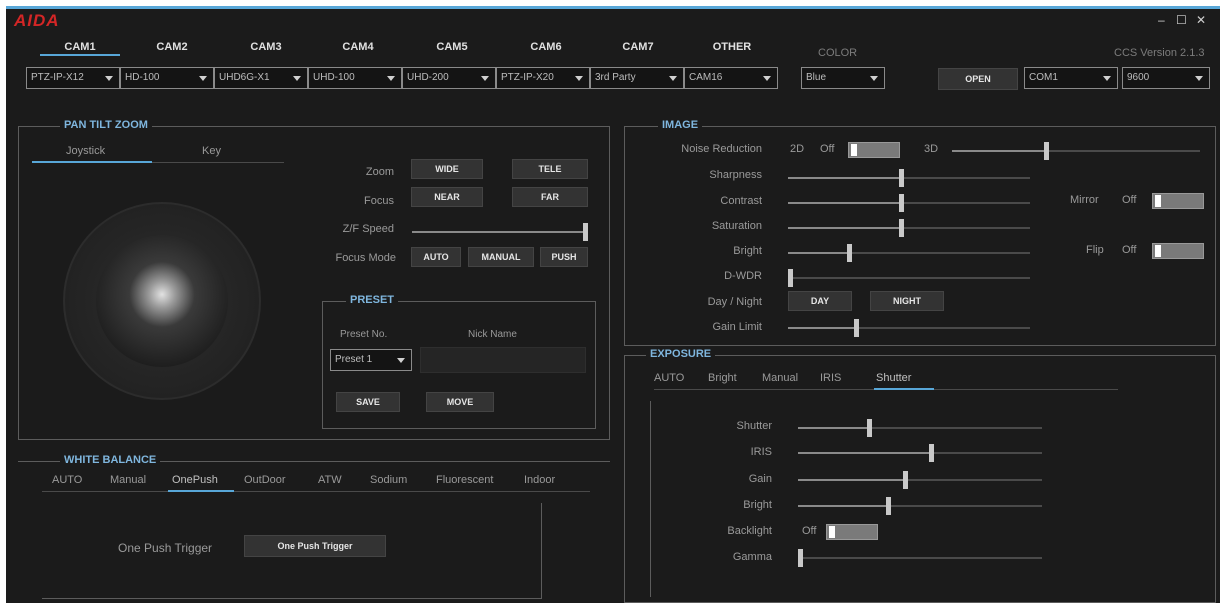  I want to click on gamma-handle, so click(800, 558).